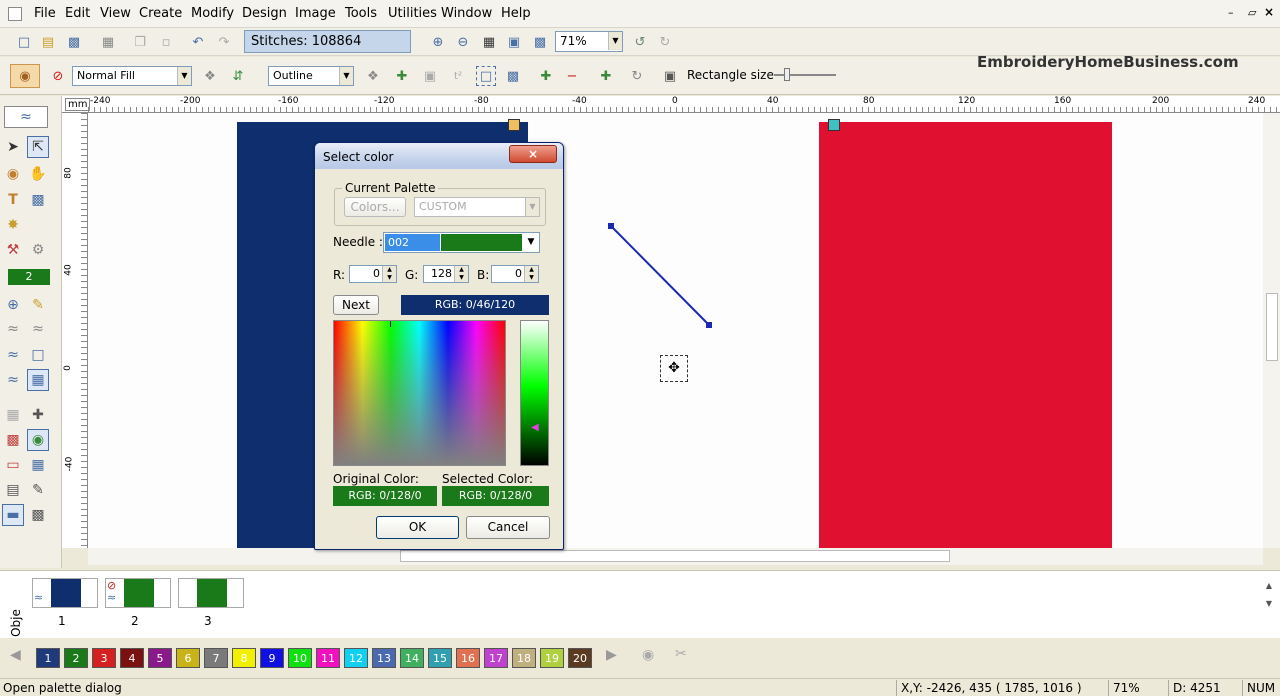 Image resolution: width=1280 pixels, height=696 pixels. Describe the element at coordinates (13, 305) in the screenshot. I see `magnify-icon: ⊕` at that location.